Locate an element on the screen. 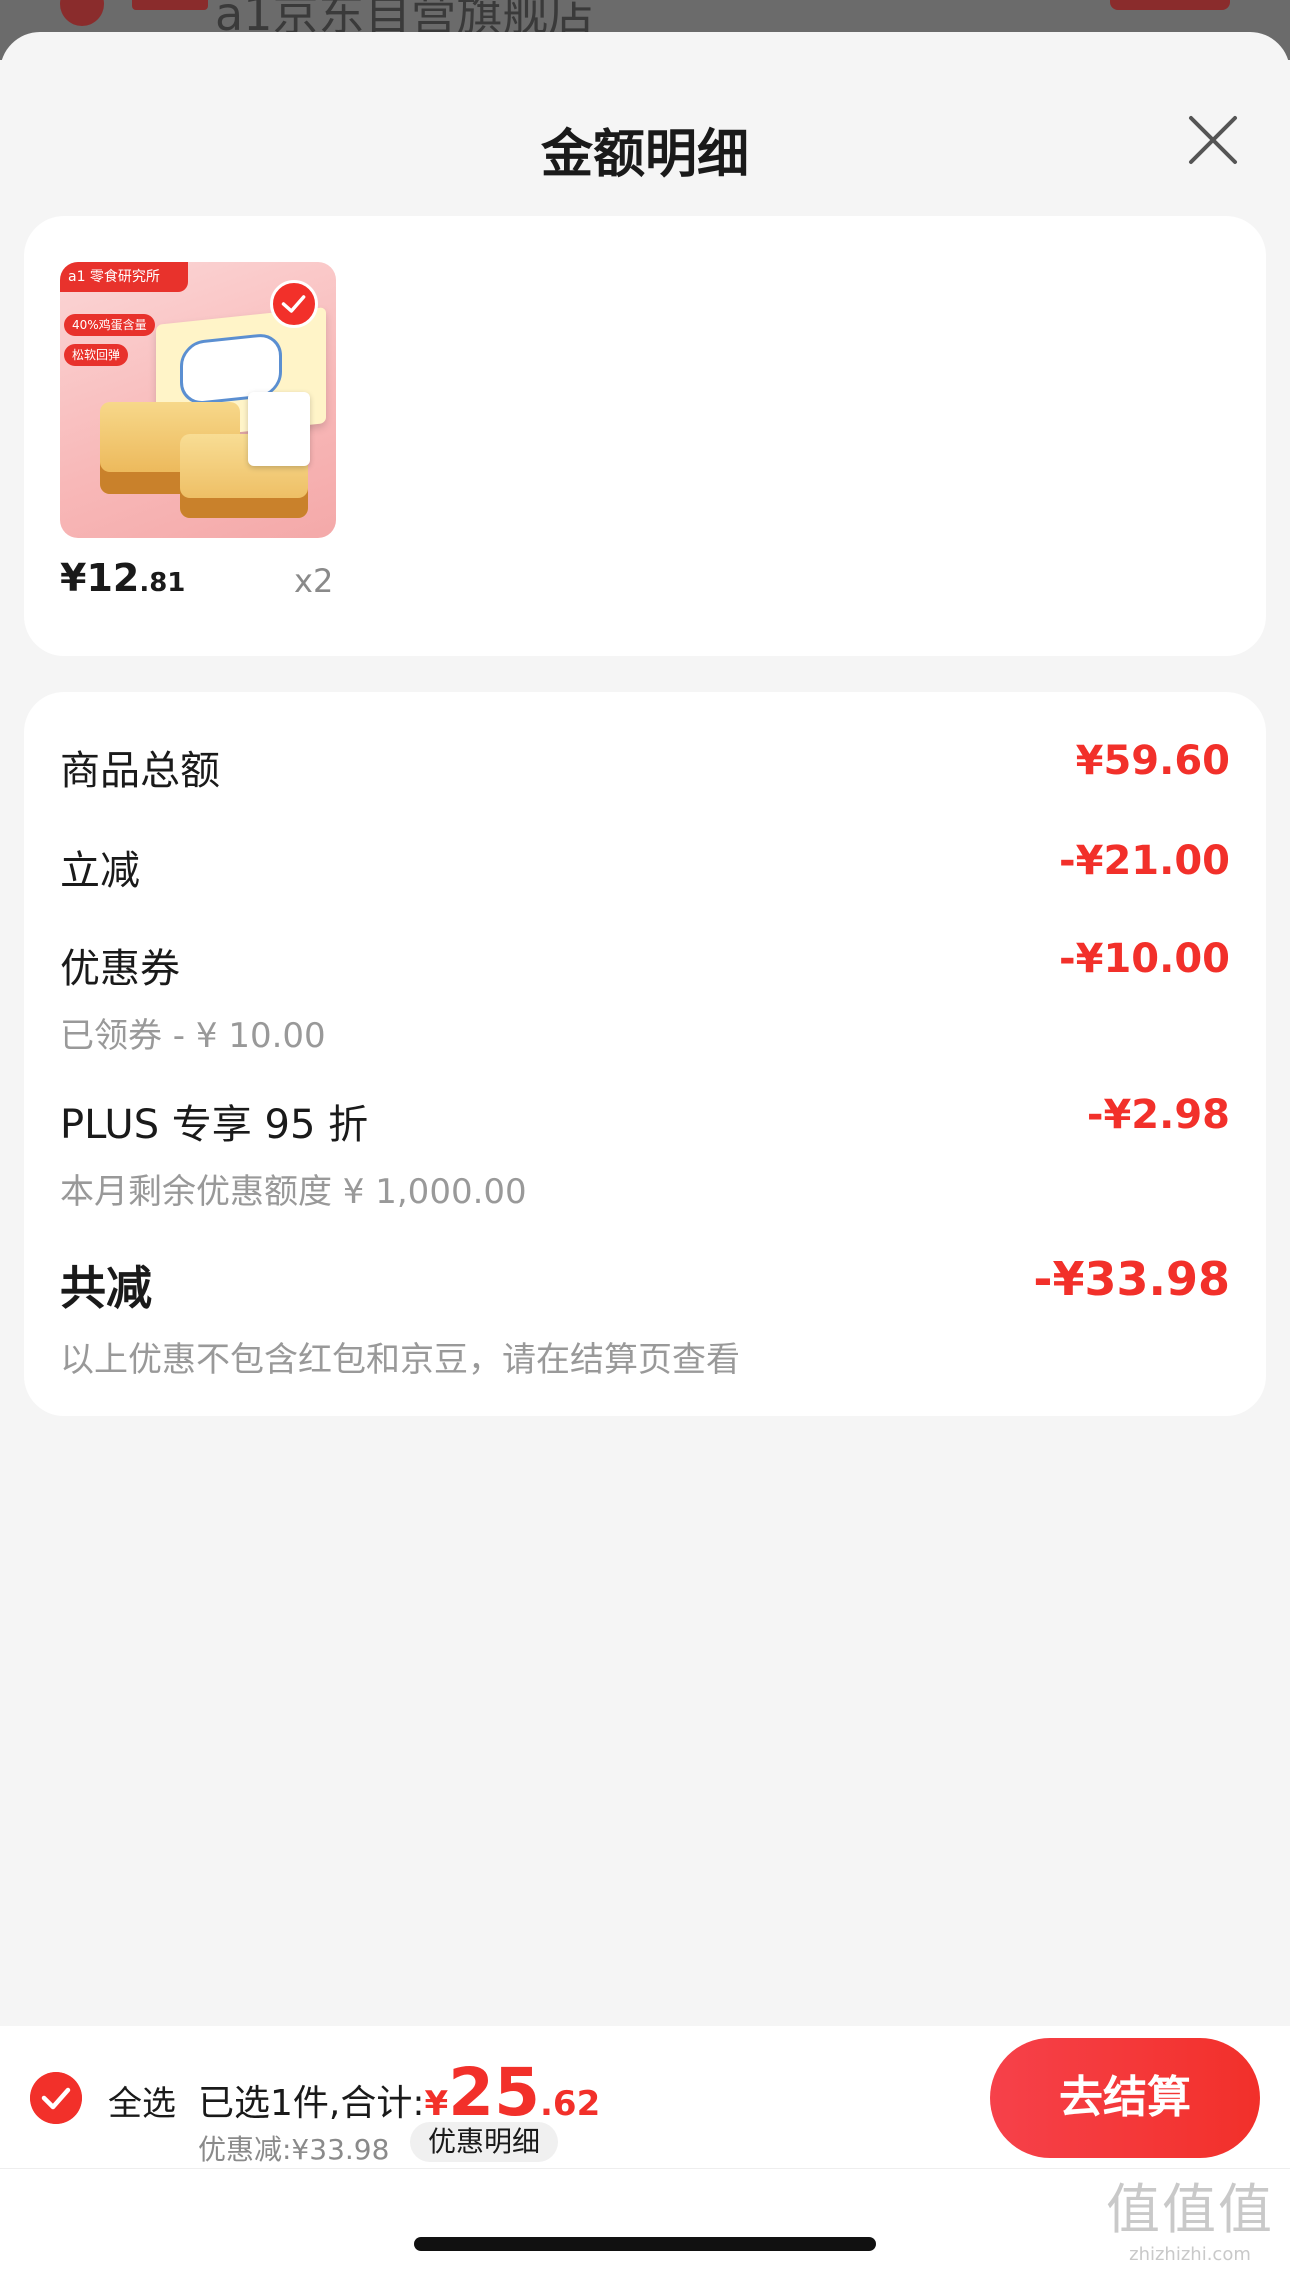 The height and width of the screenshot is (2273, 1290). goods-total-row: 商品总额 ¥59.60 is located at coordinates (645, 767).